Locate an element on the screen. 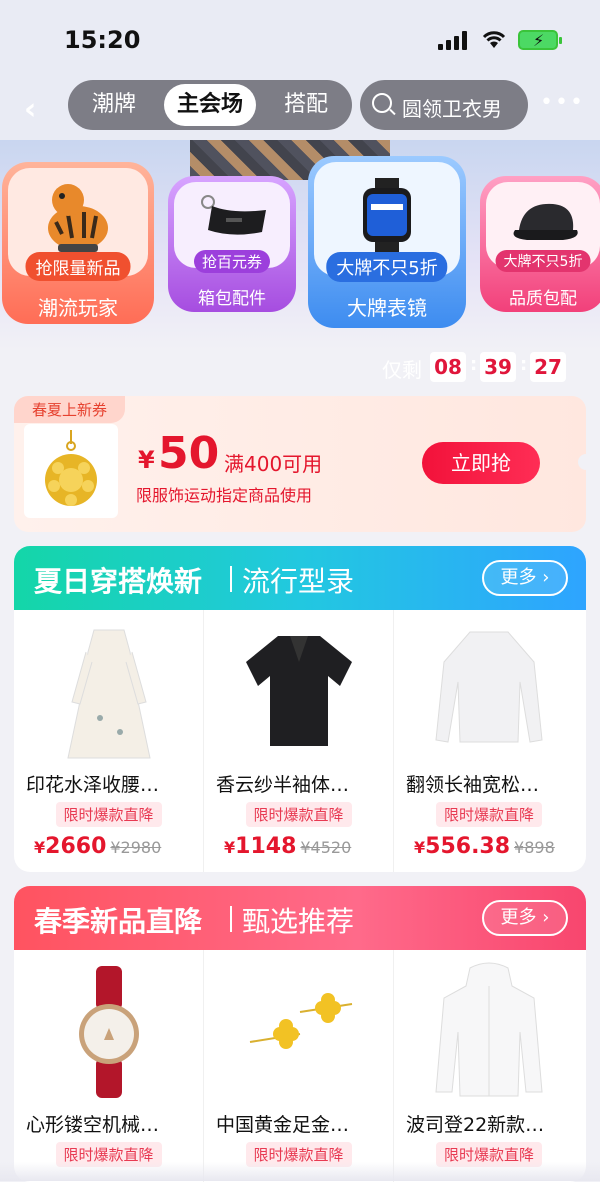 The height and width of the screenshot is (1182, 600). category-watches: 大牌不只5折 大牌表镜 is located at coordinates (387, 242).